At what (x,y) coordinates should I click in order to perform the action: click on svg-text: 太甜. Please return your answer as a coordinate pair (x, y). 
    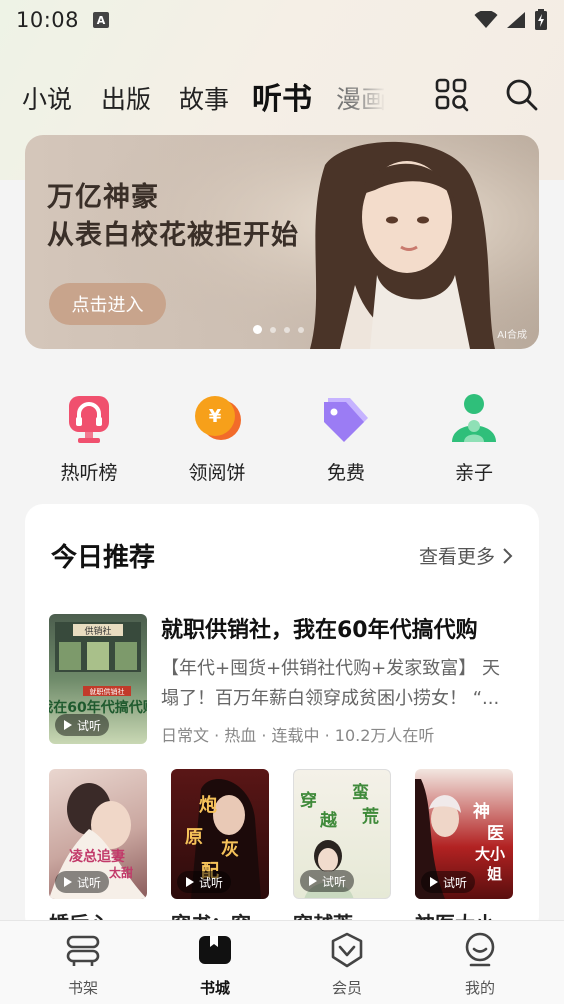
    Looking at the image, I should click on (121, 872).